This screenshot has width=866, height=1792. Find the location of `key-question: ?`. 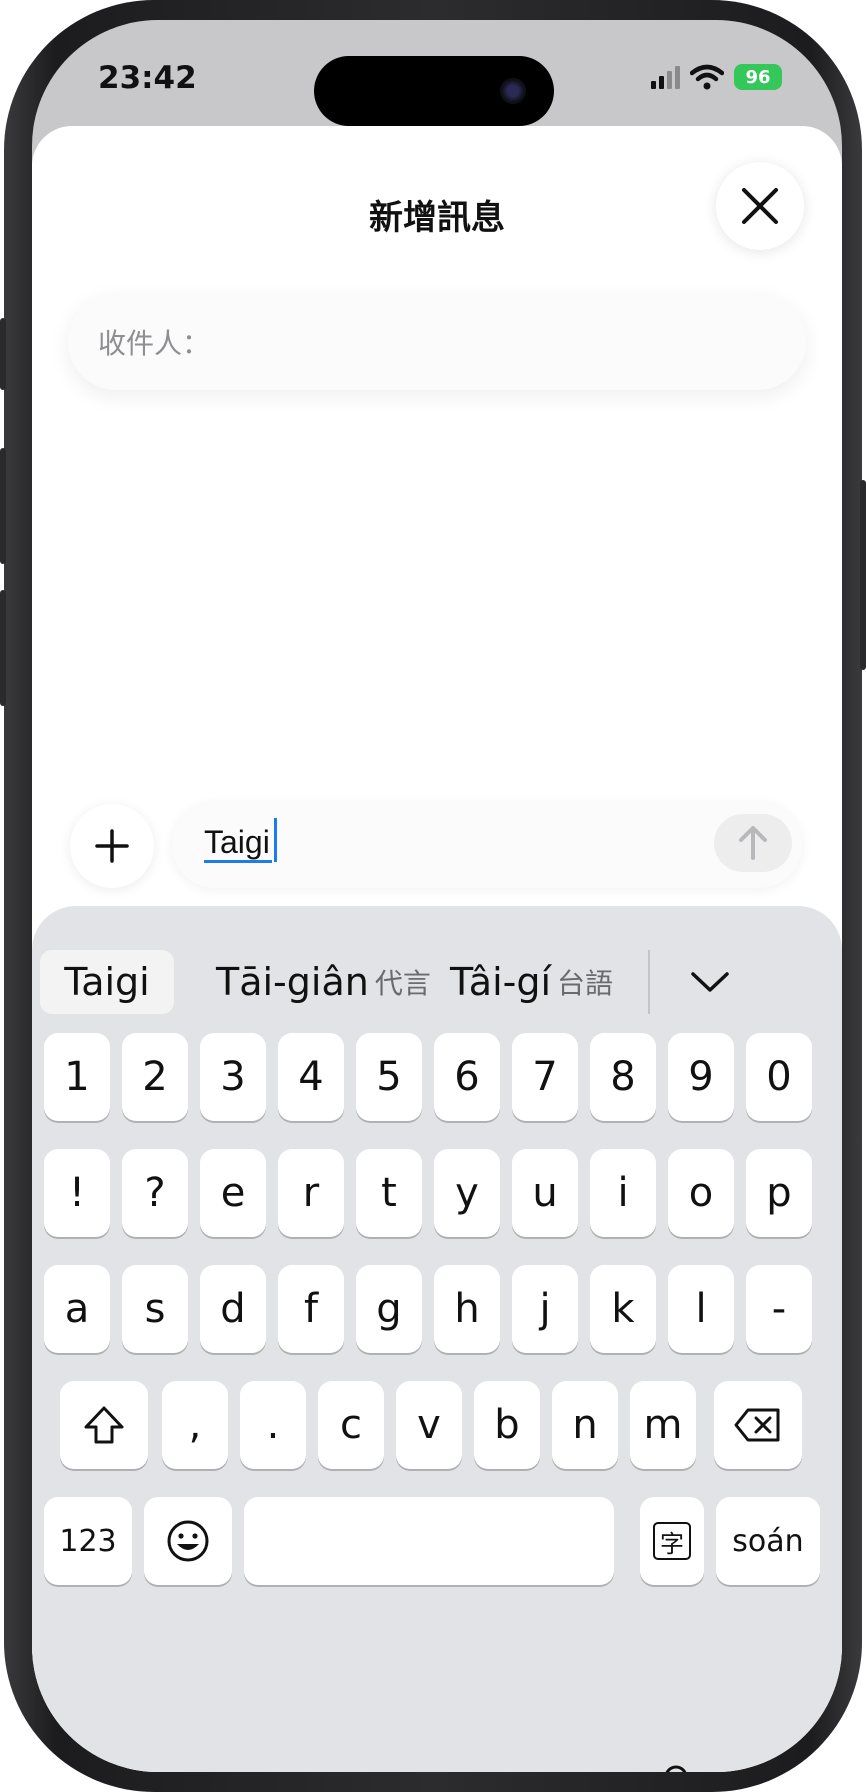

key-question: ? is located at coordinates (155, 1193).